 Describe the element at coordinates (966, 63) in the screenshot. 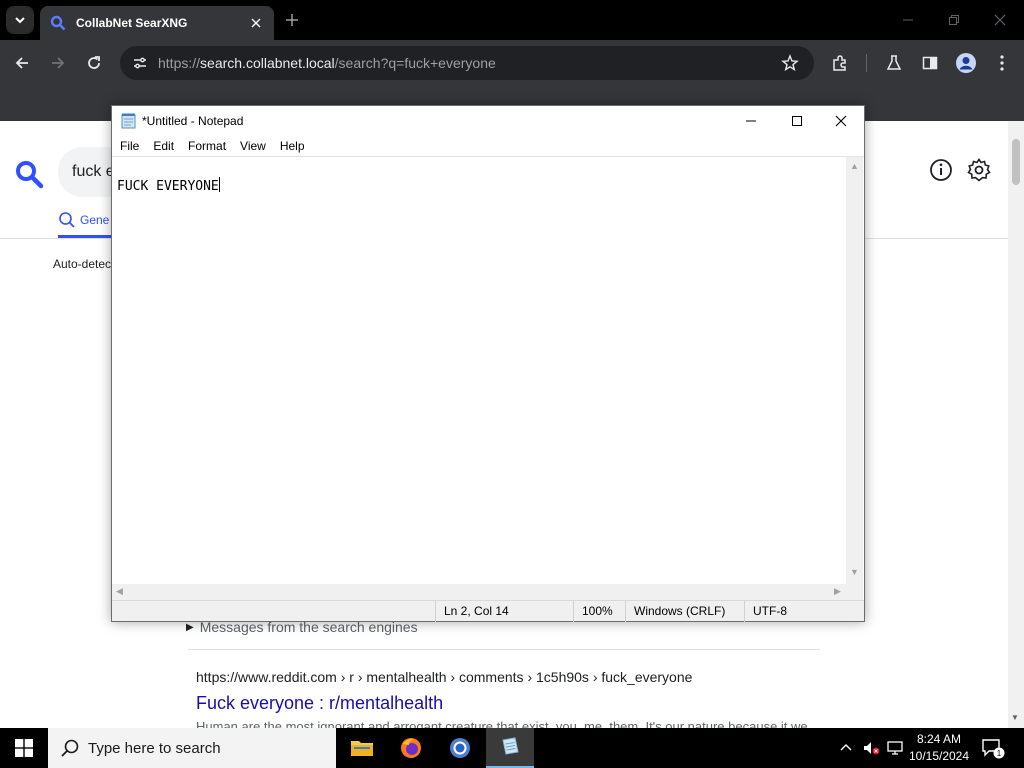

I see `profile-avatar-icon` at that location.